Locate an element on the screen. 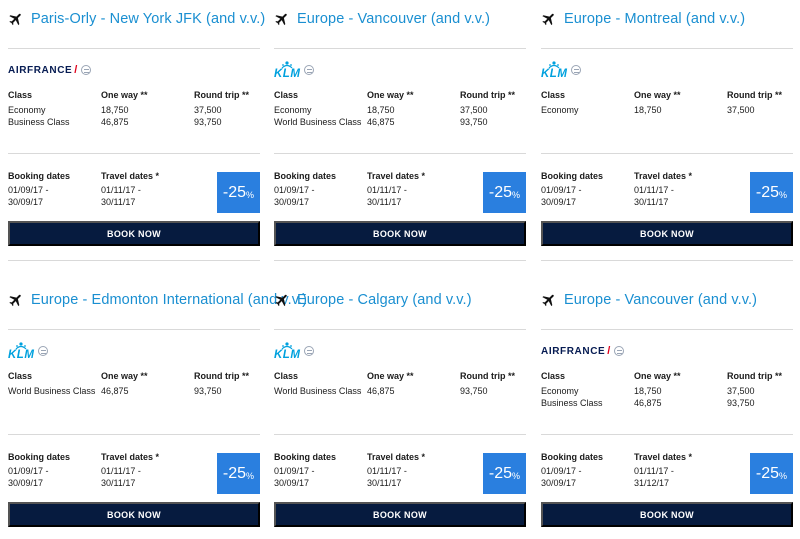 The width and height of the screenshot is (800, 539). route-title: Europe - Vancouver (and v.v.) is located at coordinates (661, 300).